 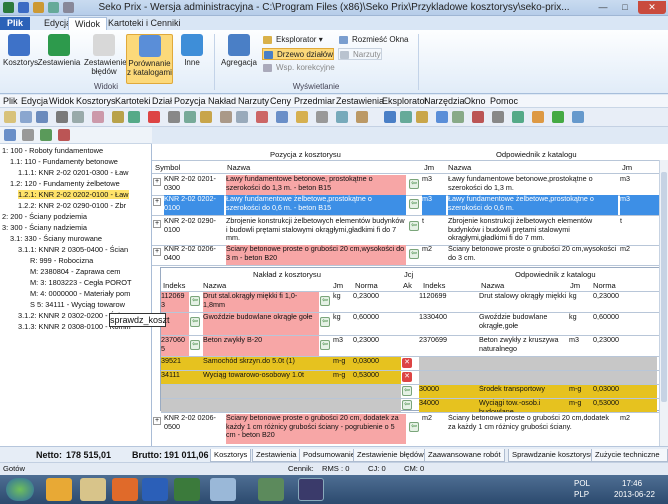 I want to click on position-symbol: KNR 2-02 0201-0300, so click(x=194, y=185).